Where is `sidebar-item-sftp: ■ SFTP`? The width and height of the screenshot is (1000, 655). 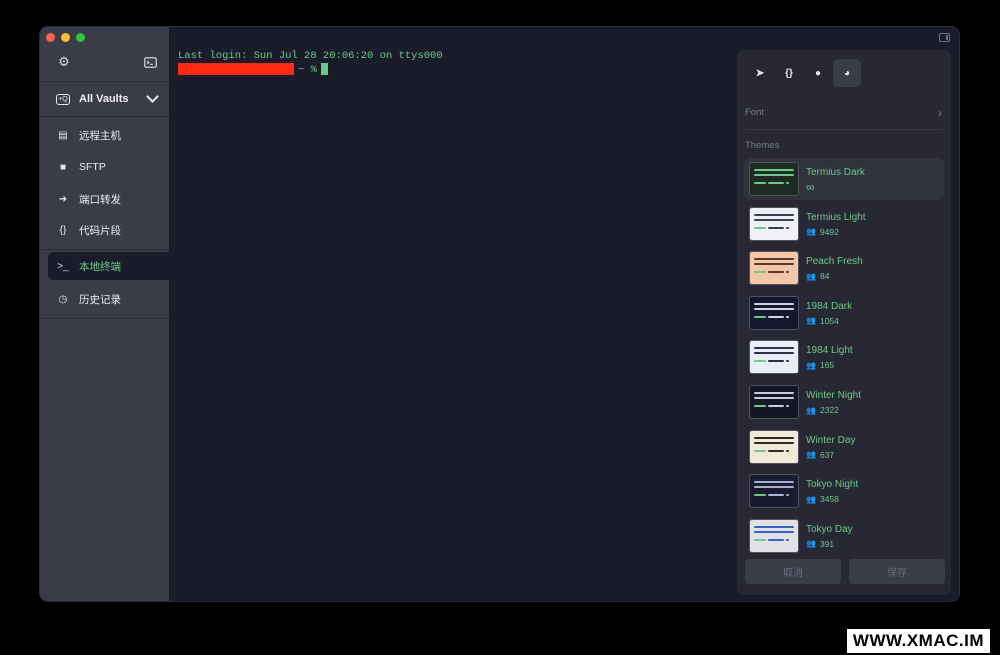 sidebar-item-sftp: ■ SFTP is located at coordinates (104, 167).